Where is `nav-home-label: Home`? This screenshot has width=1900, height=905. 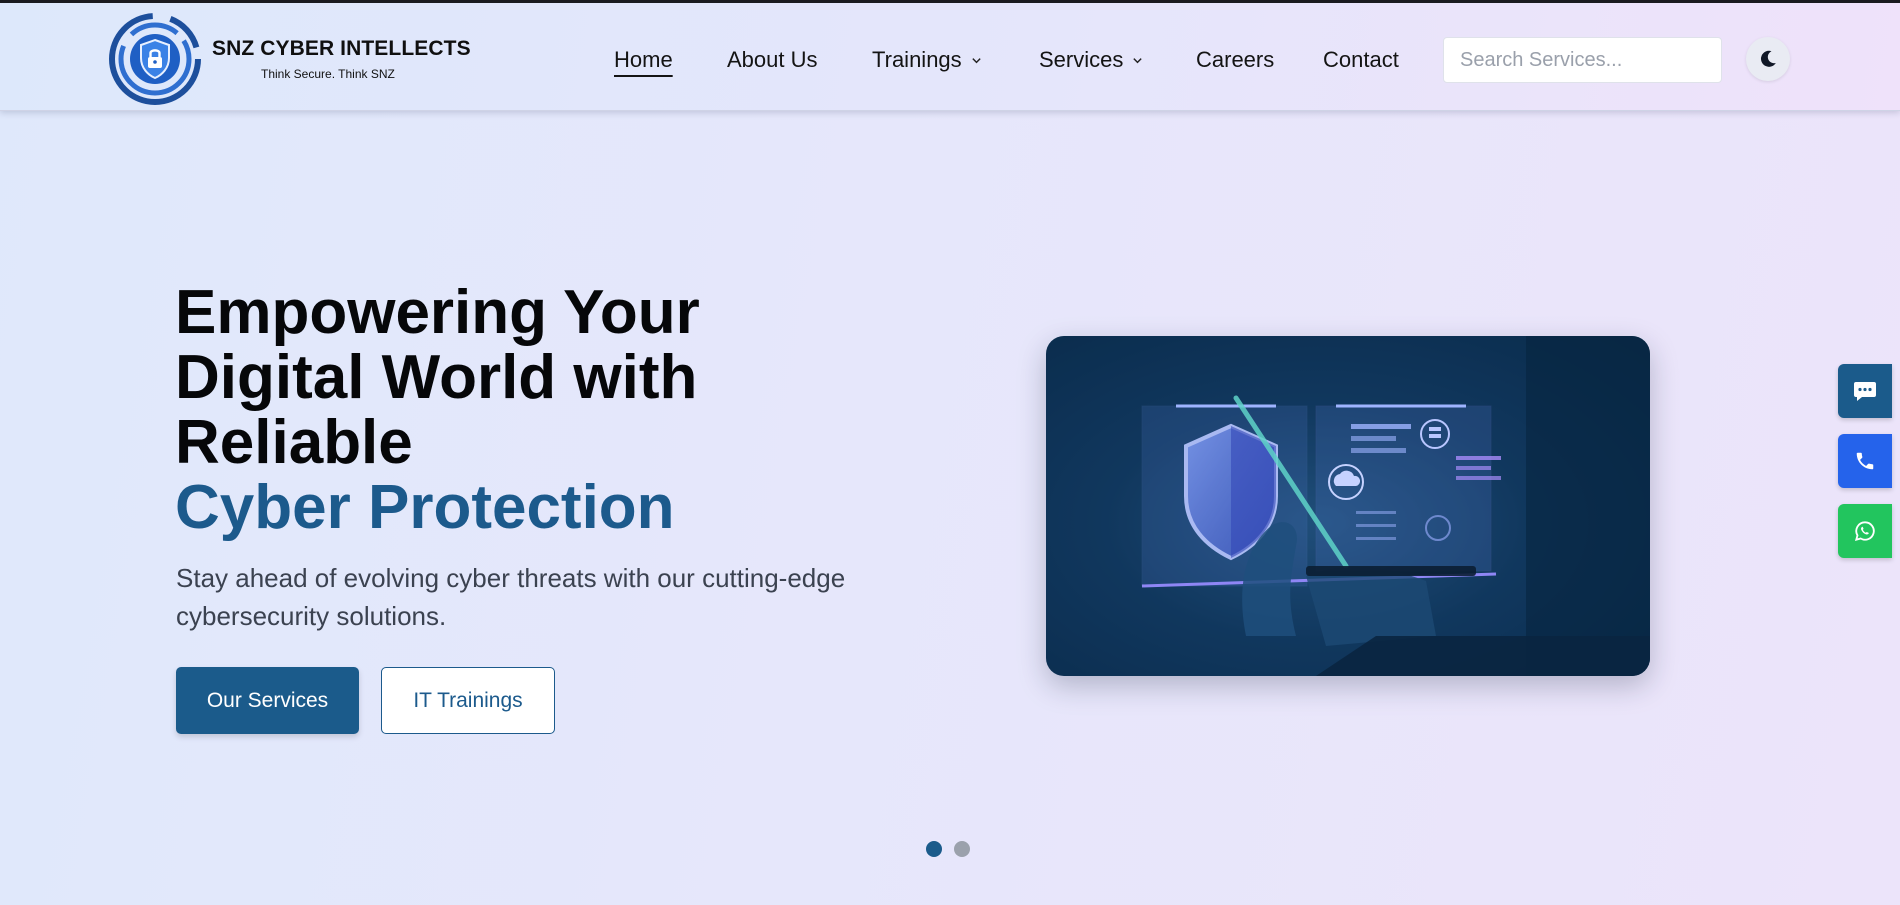
nav-home-label: Home is located at coordinates (643, 59).